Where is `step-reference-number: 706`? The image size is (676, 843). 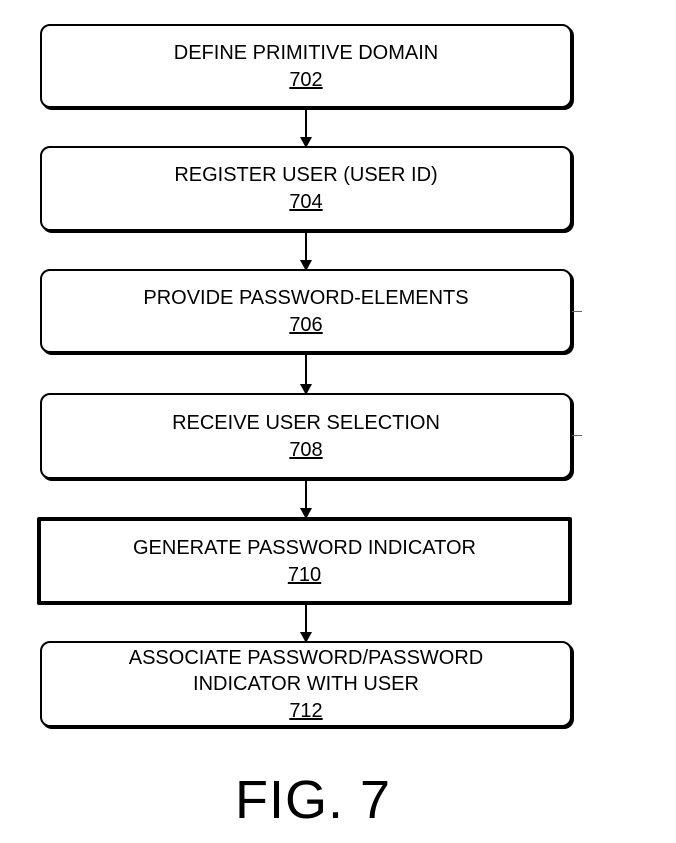 step-reference-number: 706 is located at coordinates (306, 324).